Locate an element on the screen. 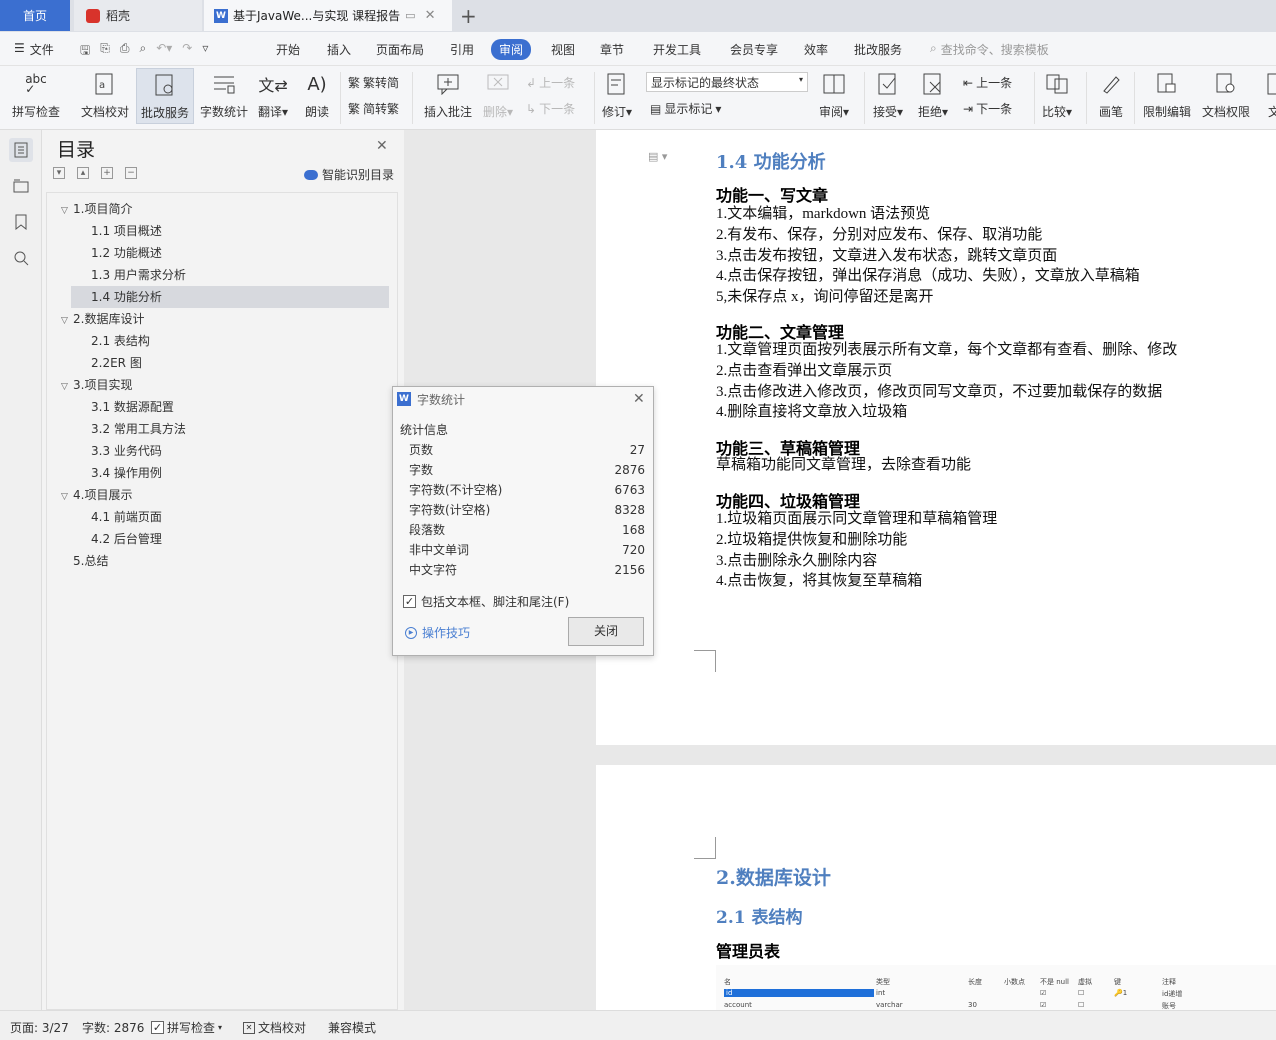 This screenshot has width=1276, height=1040. page-indicator: 页面: 3/27 is located at coordinates (39, 1027).